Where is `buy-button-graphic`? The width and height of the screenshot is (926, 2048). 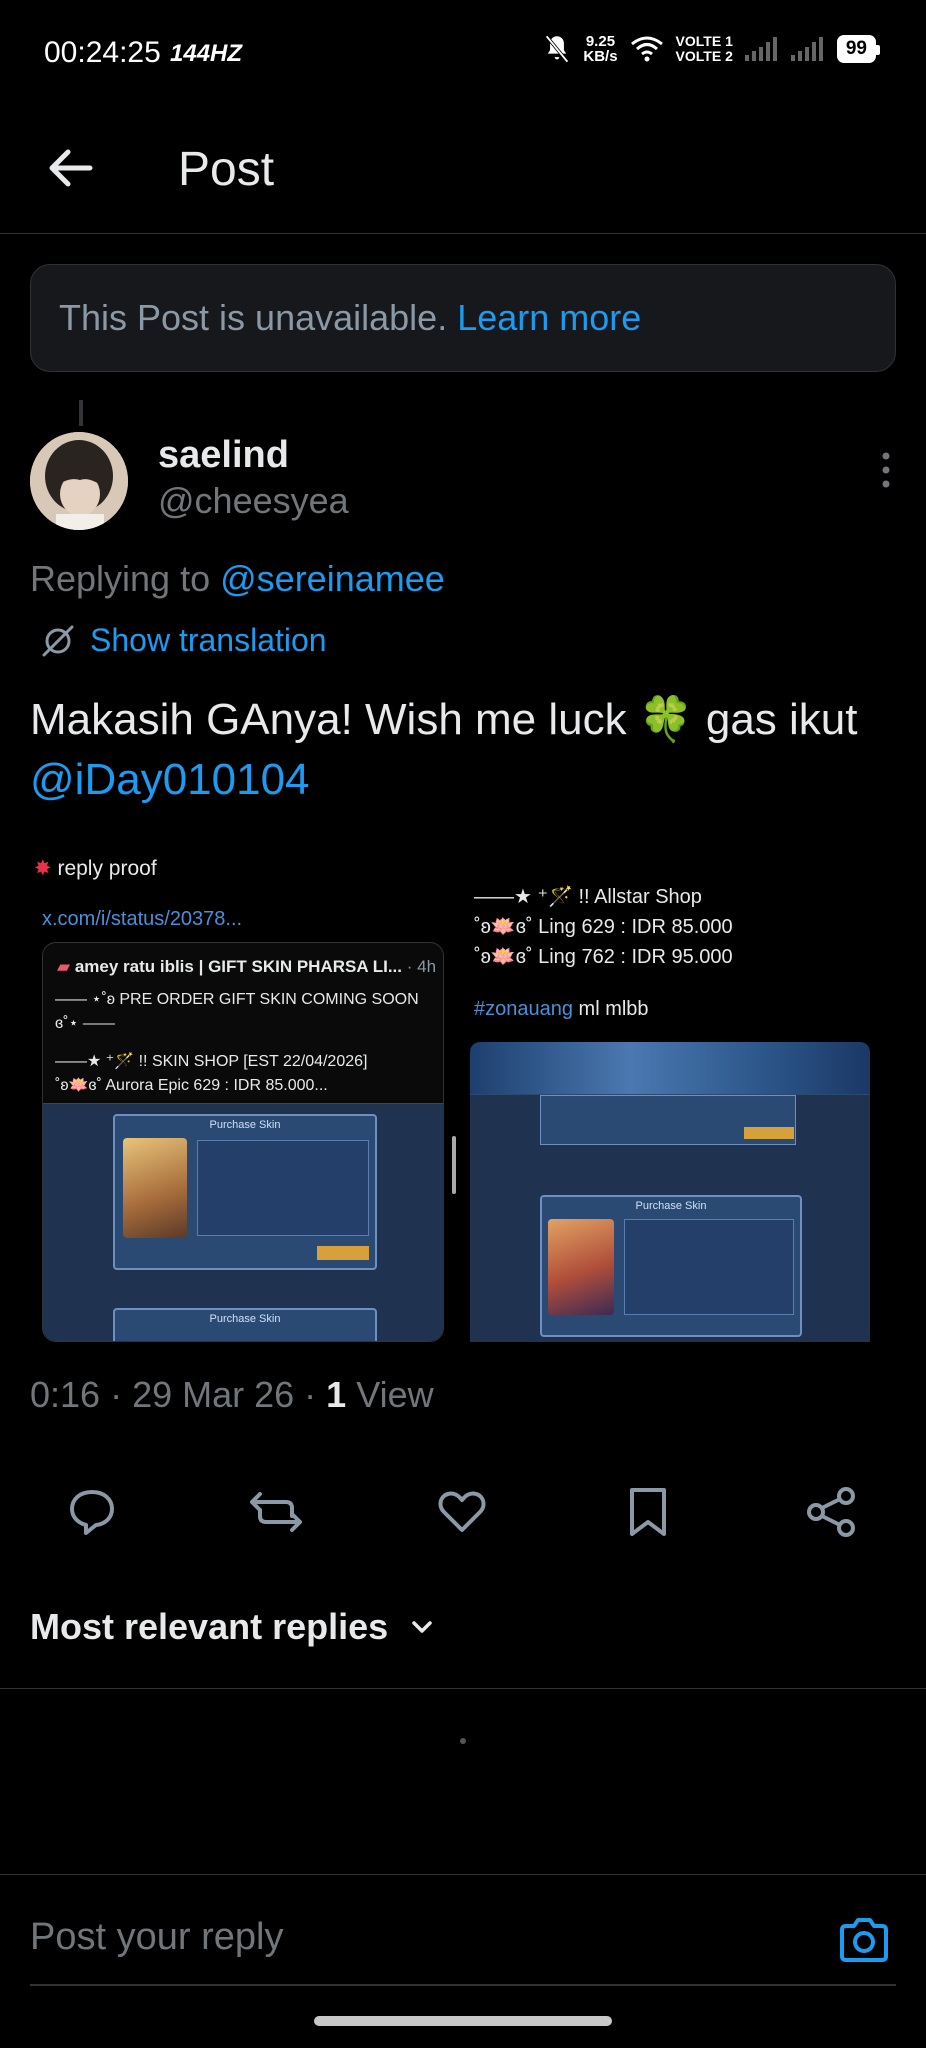
buy-button-graphic is located at coordinates (769, 1133).